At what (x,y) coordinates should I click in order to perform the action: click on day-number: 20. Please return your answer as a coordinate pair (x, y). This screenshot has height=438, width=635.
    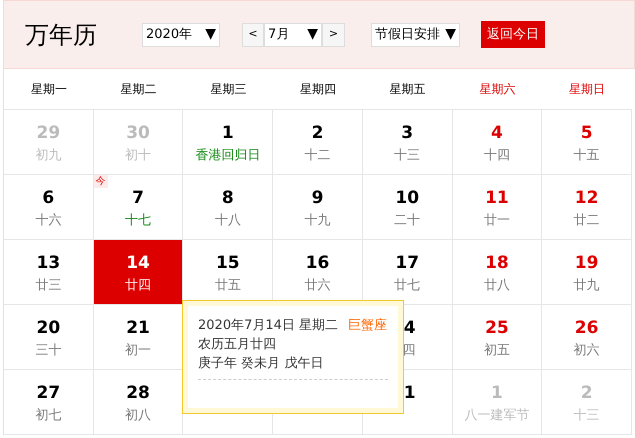
    Looking at the image, I should click on (48, 328).